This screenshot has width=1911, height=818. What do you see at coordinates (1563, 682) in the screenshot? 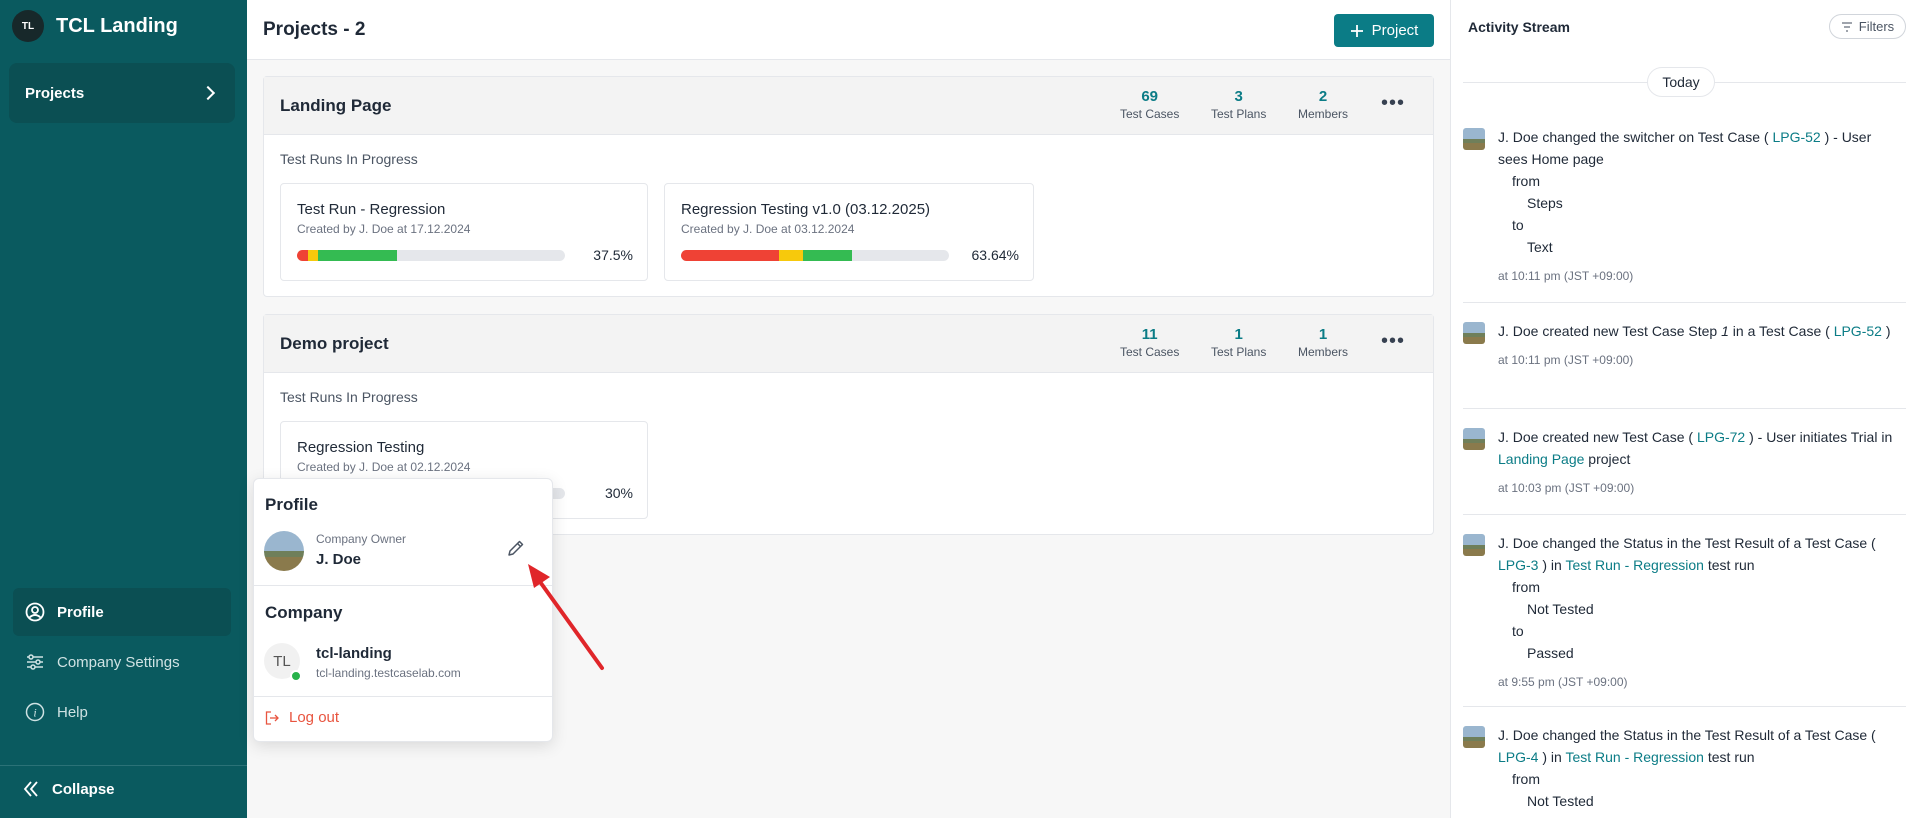
I see `activity-timestamp: at 9:55 pm (JST +09:00)` at bounding box center [1563, 682].